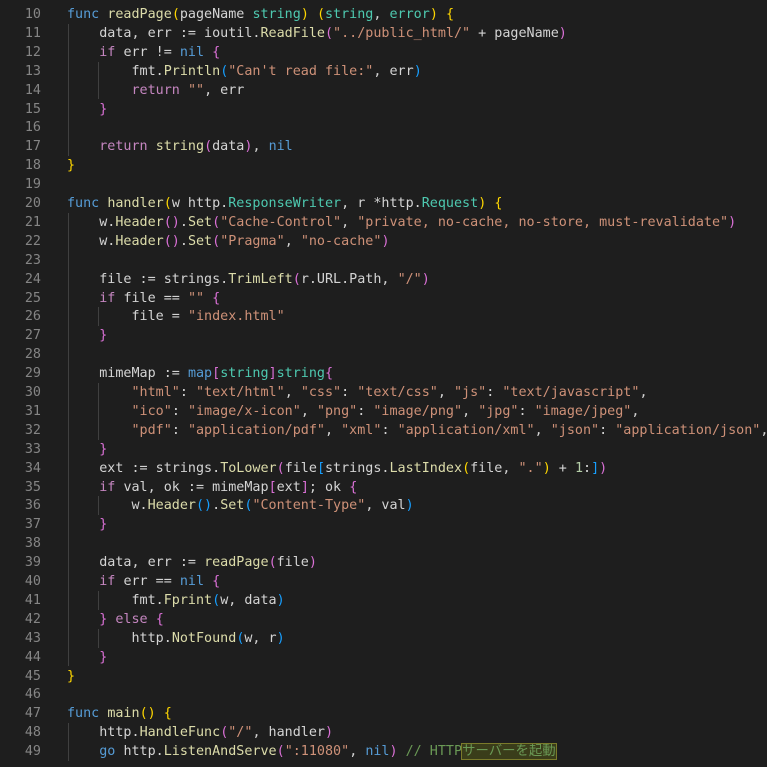 The image size is (767, 767). Describe the element at coordinates (32, 317) in the screenshot. I see `line-number: 26` at that location.